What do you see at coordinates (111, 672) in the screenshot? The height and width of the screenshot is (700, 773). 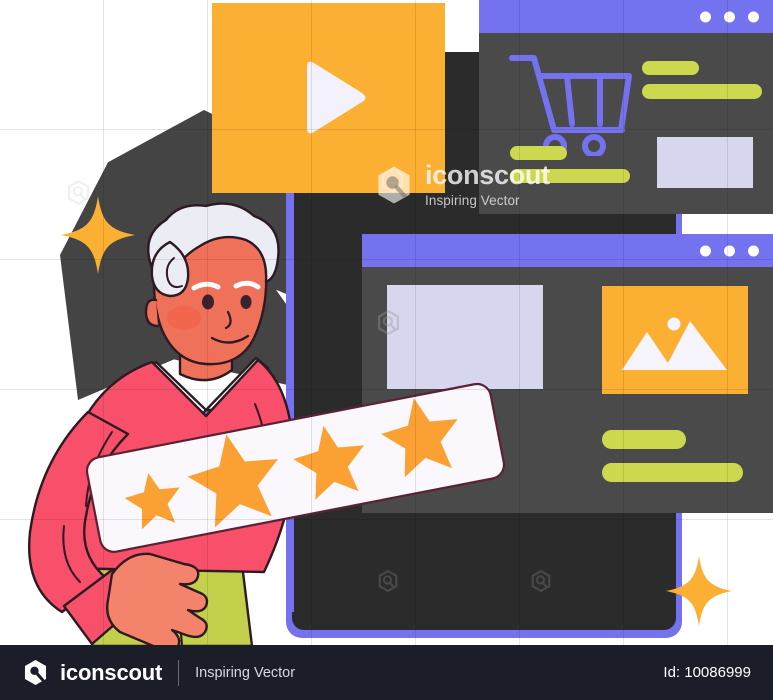 I see `footer-brand: iconscout` at bounding box center [111, 672].